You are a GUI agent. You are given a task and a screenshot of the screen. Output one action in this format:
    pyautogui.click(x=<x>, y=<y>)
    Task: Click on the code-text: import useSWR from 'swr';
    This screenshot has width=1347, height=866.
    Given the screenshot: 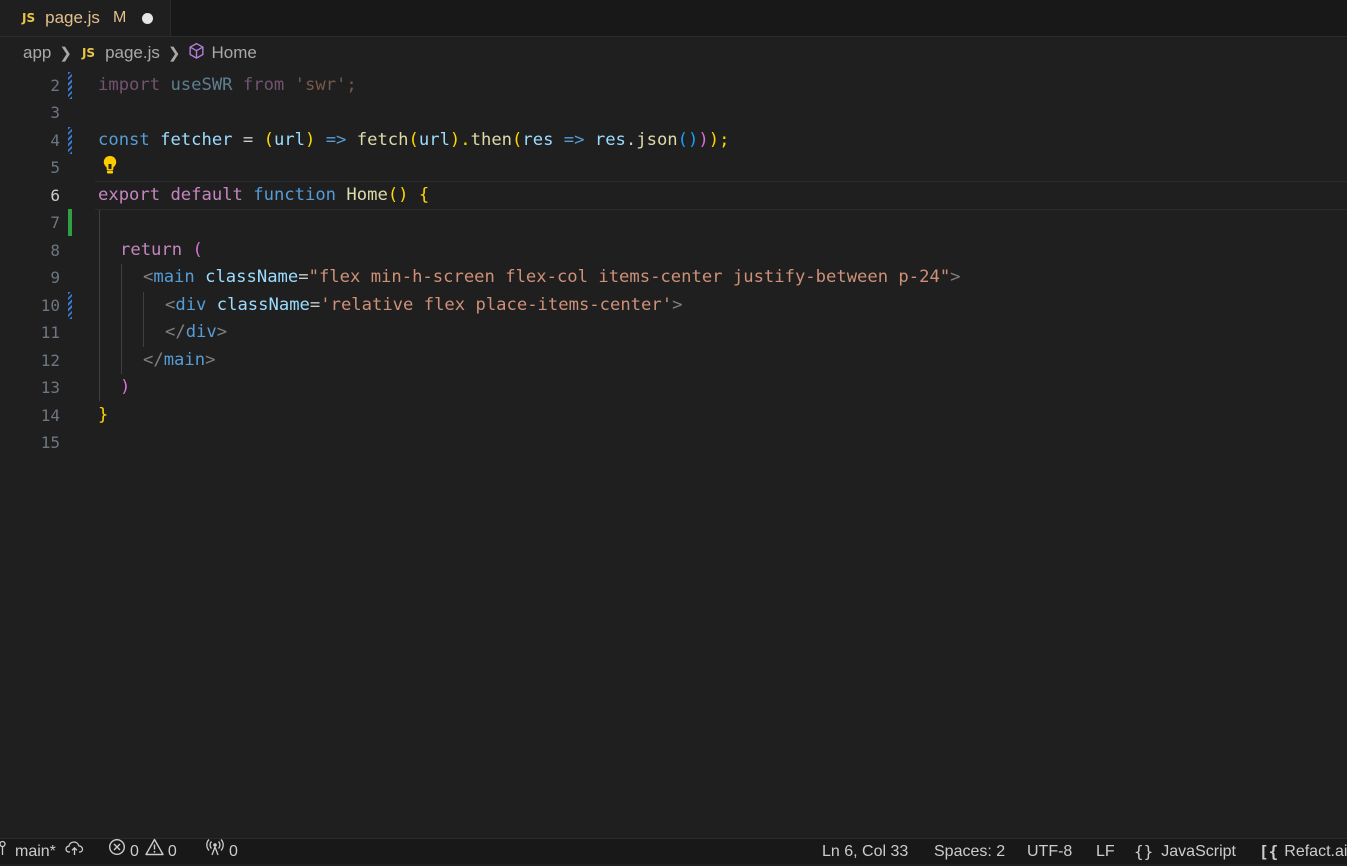 What is the action you would take?
    pyautogui.click(x=227, y=85)
    